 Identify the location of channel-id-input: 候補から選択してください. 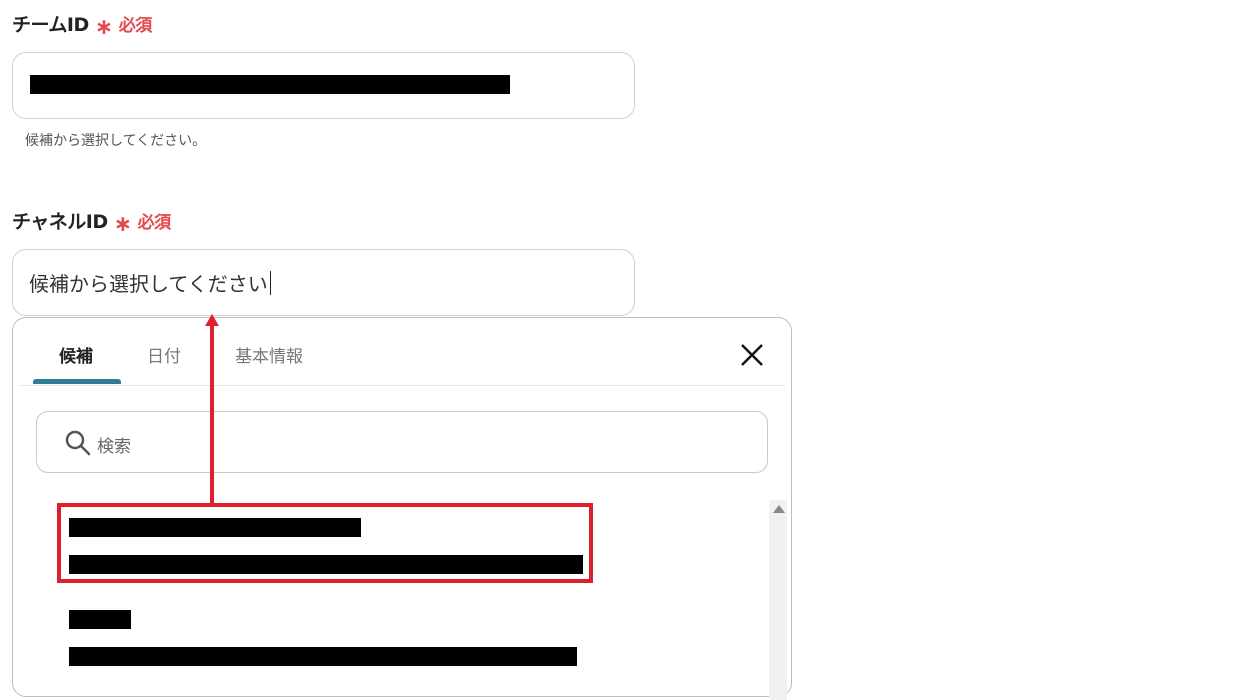
(323, 282).